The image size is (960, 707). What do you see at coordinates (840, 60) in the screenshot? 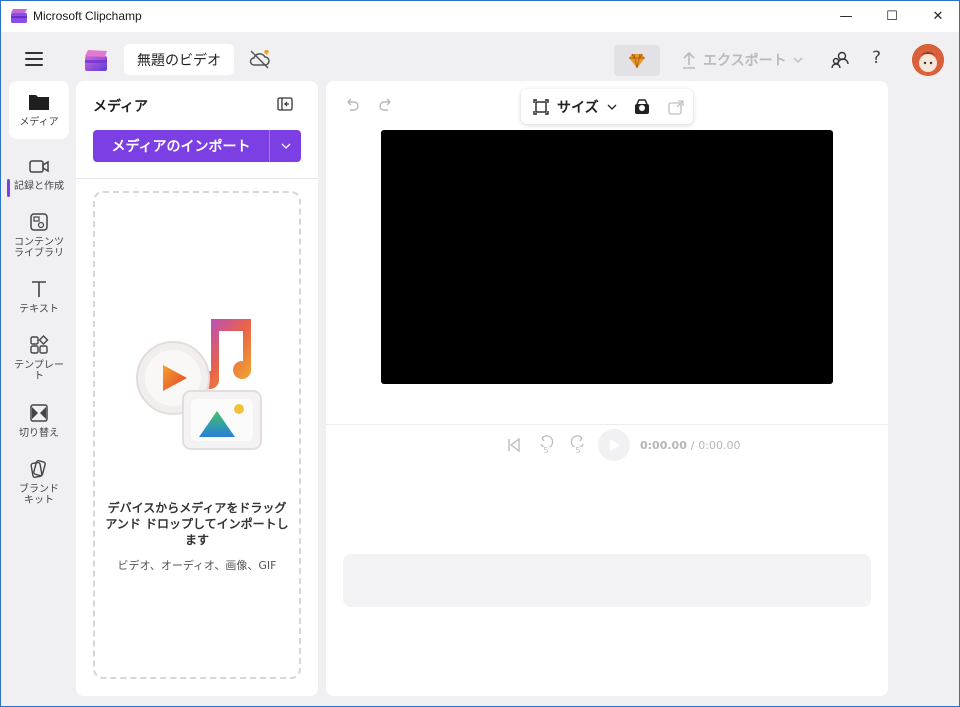
I see `share-people-icon` at bounding box center [840, 60].